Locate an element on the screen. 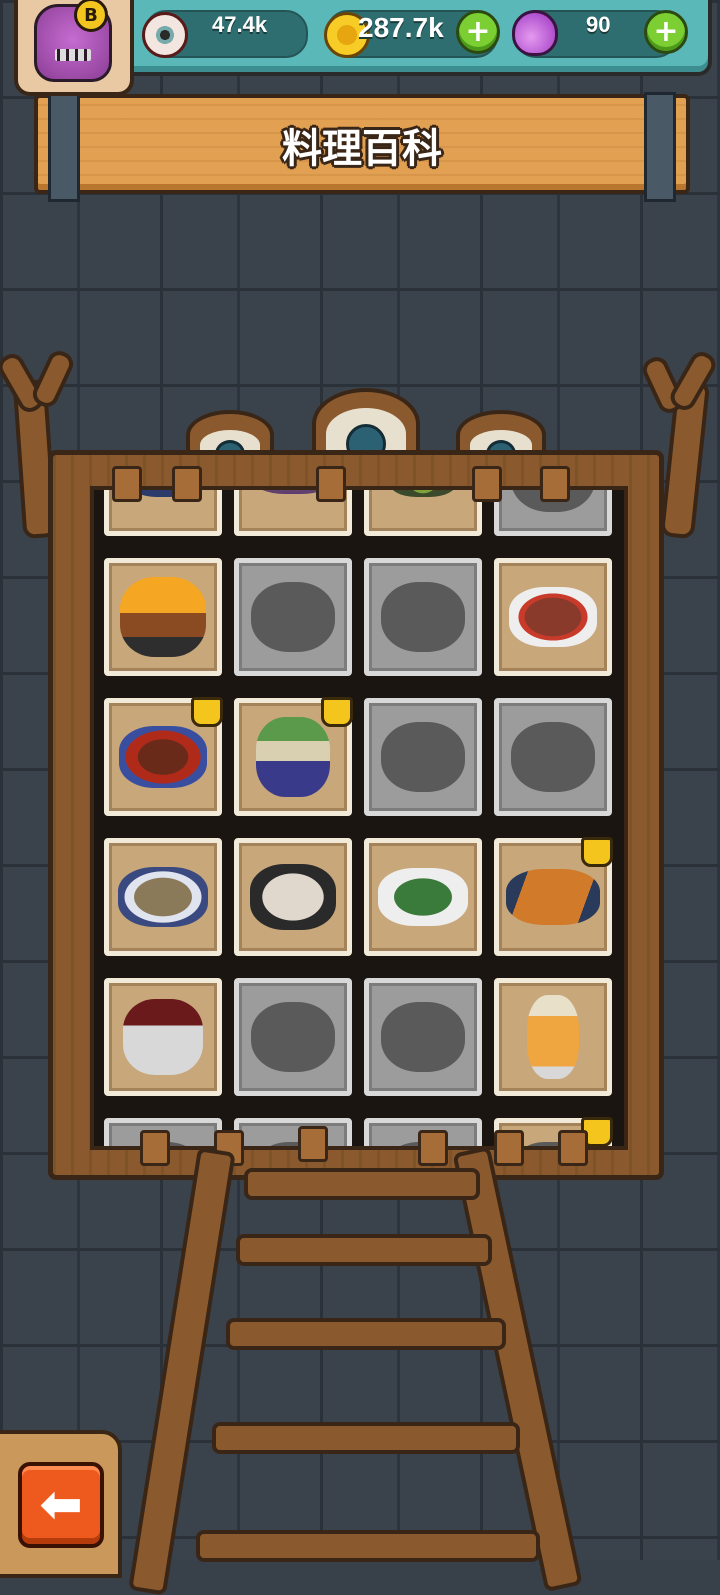 This screenshot has width=720, height=1595. resource-bar: 47.4k 287.7k + 90 + is located at coordinates (406, 38).